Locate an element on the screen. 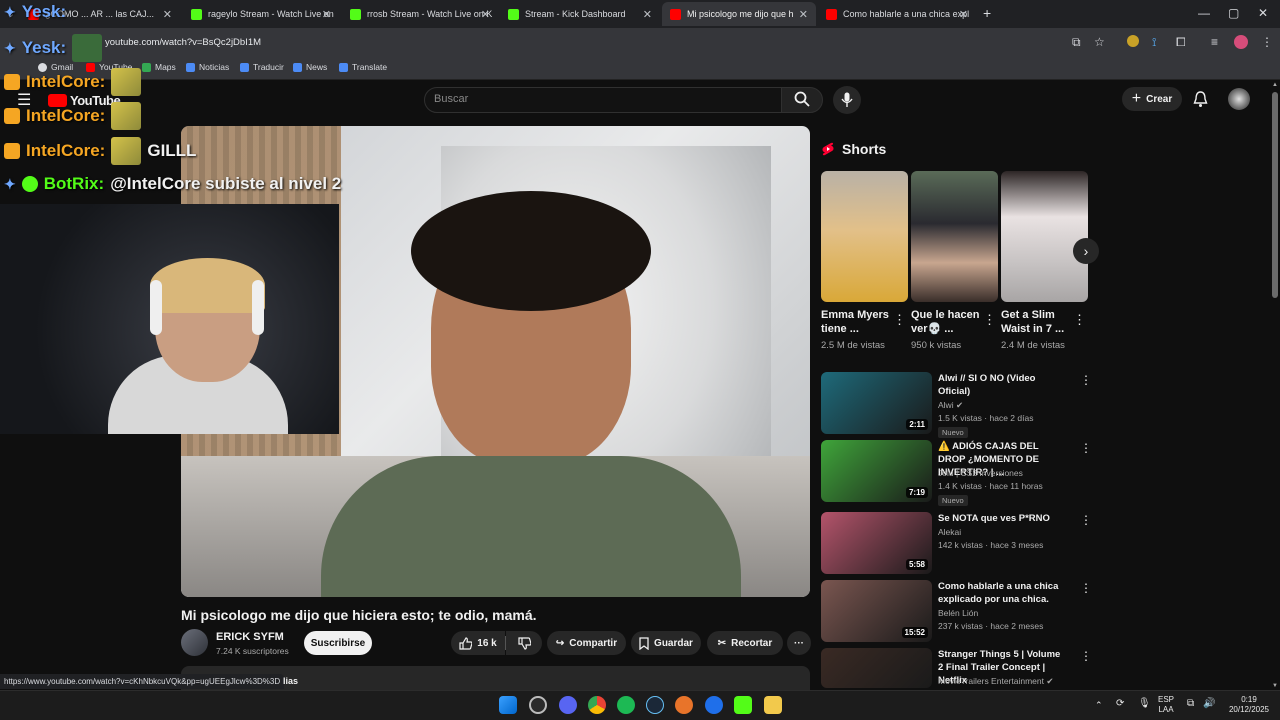  recommendation-channel: MovieTrailers Entertainment ✔ is located at coordinates (995, 681).